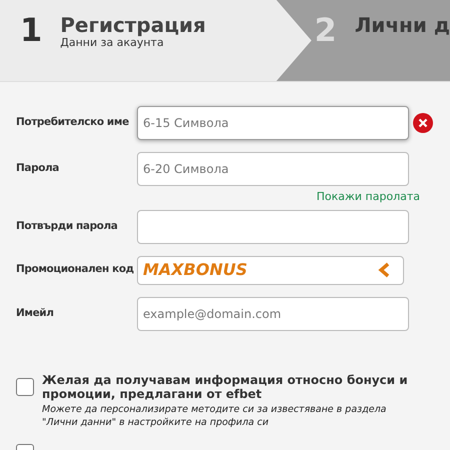  Describe the element at coordinates (368, 197) in the screenshot. I see `show-password-link: Покажи паролата` at that location.